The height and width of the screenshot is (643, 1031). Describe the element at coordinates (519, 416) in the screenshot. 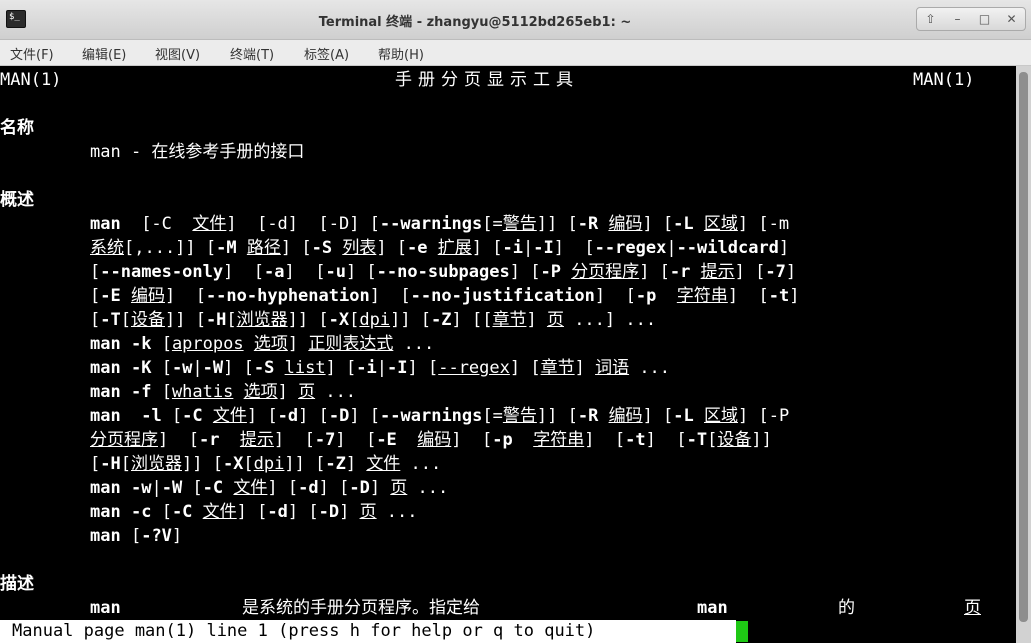

I see `option-argument: 警告` at that location.